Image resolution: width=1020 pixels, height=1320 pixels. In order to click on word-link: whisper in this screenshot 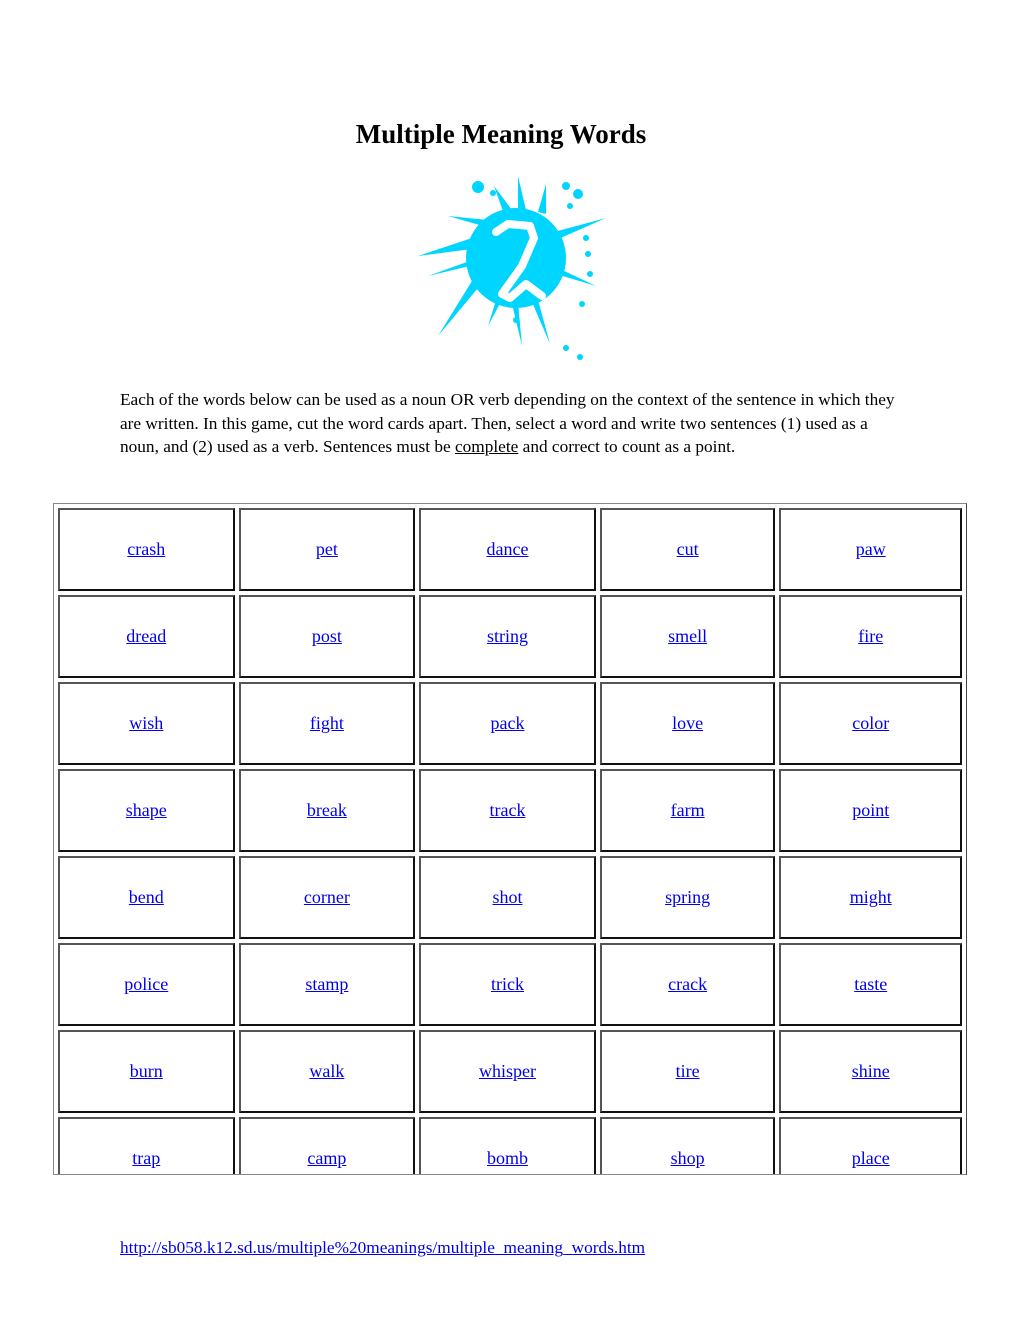, I will do `click(507, 1071)`.